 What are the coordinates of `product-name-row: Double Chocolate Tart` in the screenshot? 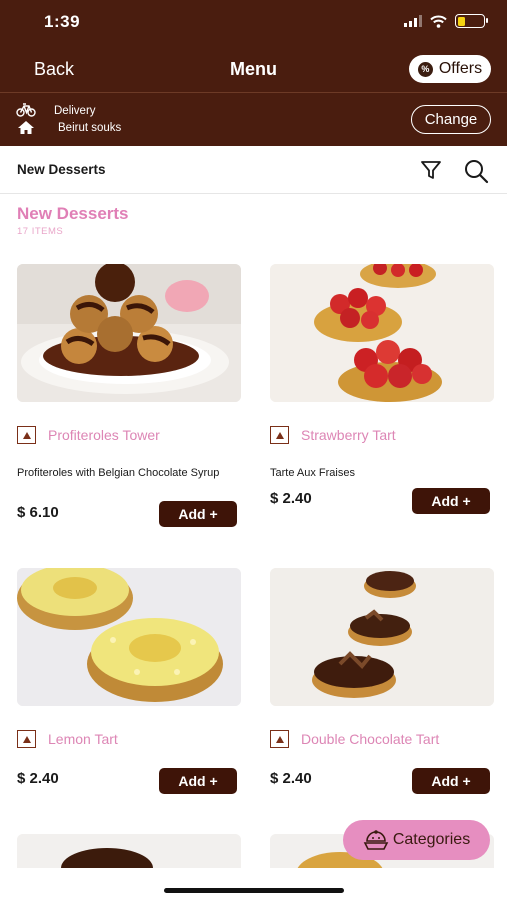 It's located at (354, 739).